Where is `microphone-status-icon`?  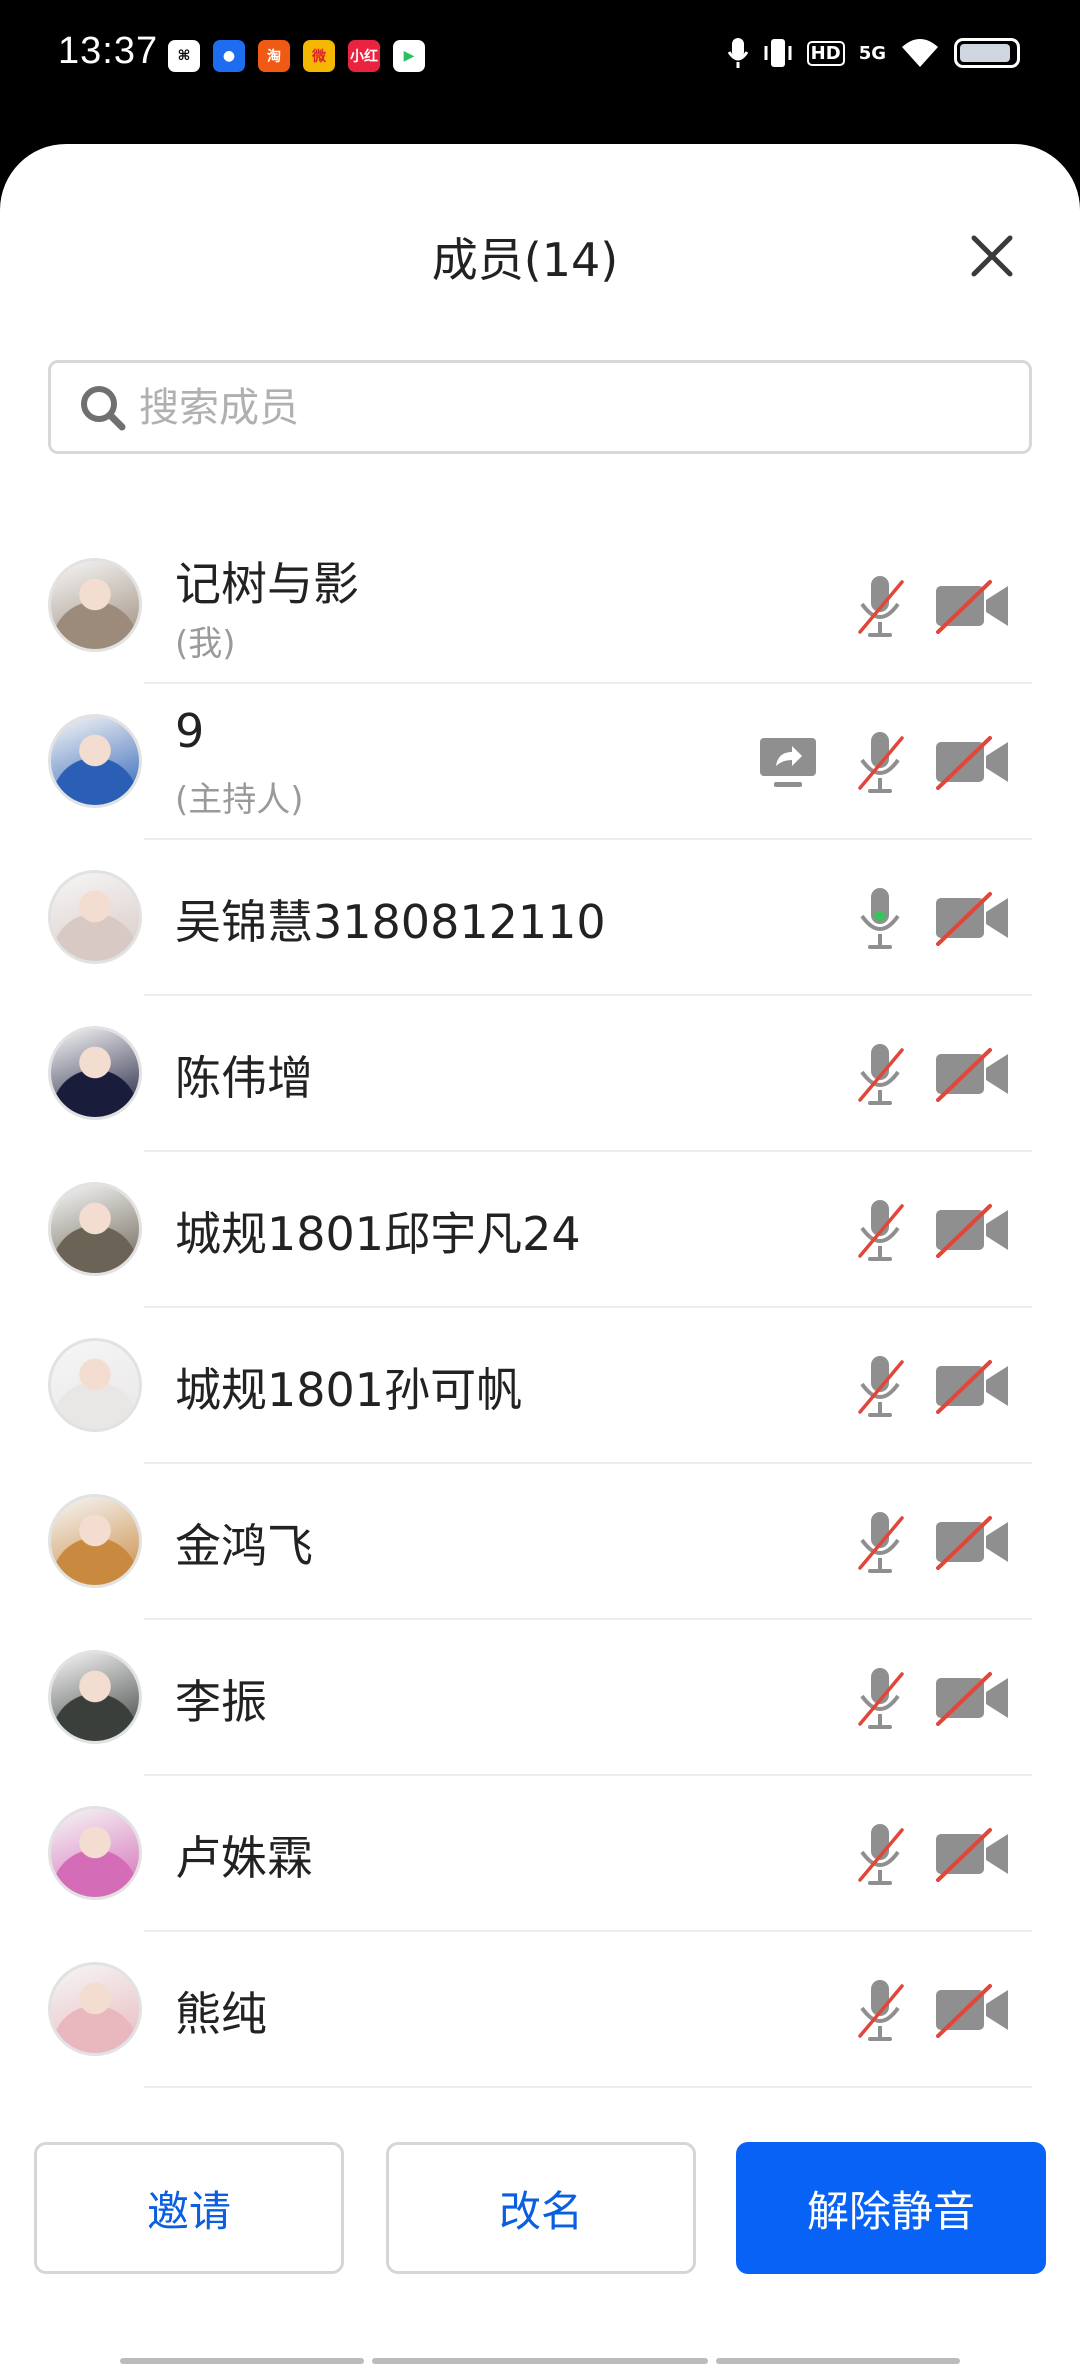
microphone-status-icon is located at coordinates (737, 53).